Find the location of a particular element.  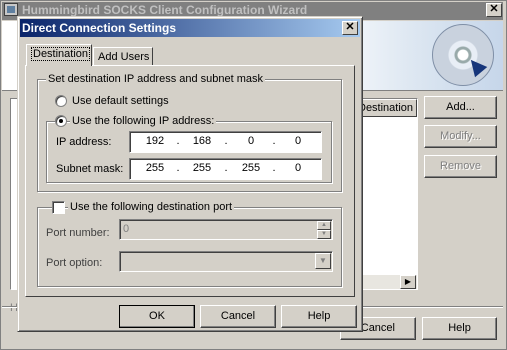

mask-octet-3: 255 is located at coordinates (251, 168).